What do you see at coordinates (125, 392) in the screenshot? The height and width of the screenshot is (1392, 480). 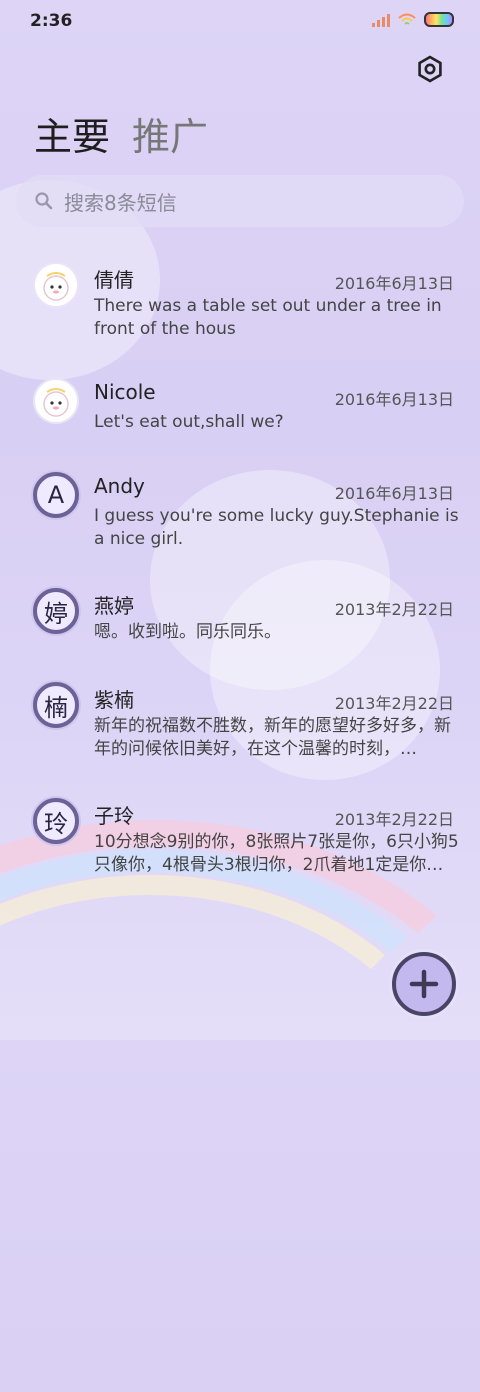 I see `contact-name: Nicole` at bounding box center [125, 392].